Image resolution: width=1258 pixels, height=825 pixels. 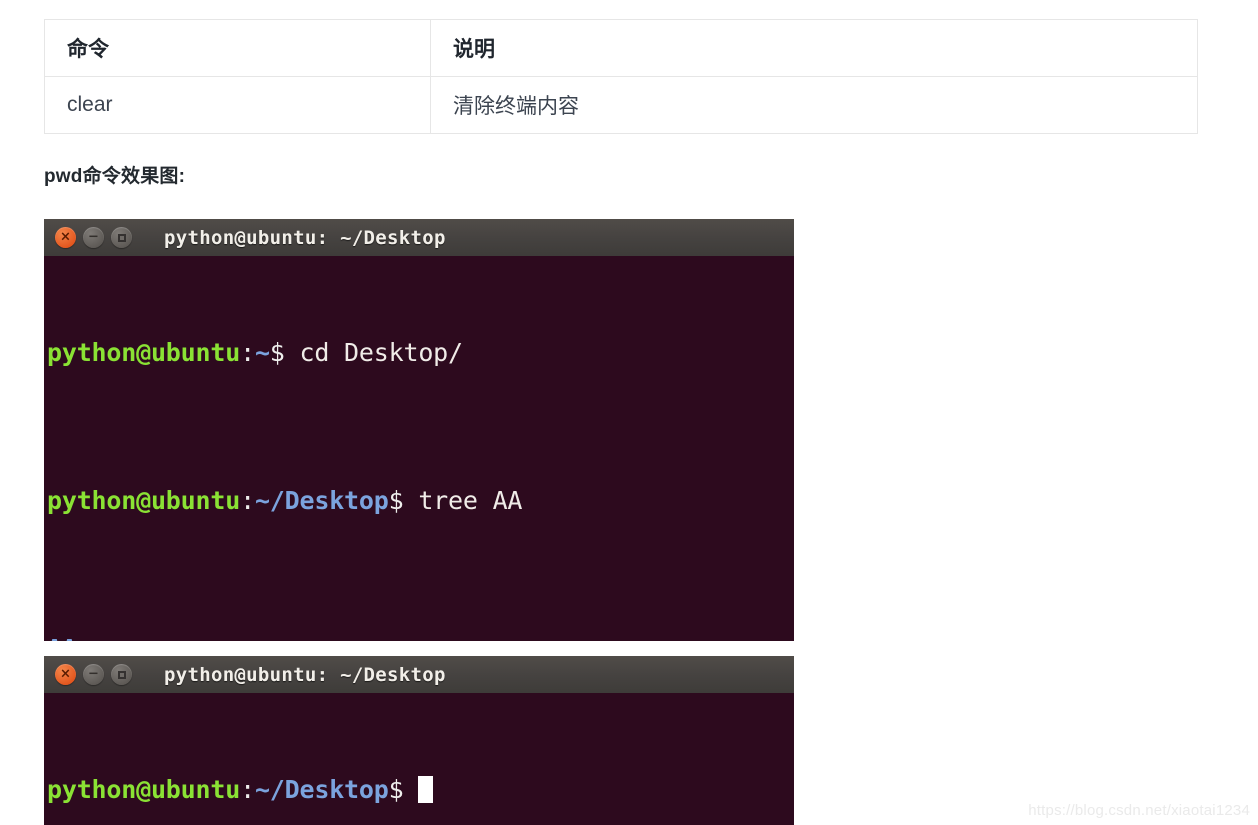 I want to click on table-cell-description: 清除终端内容, so click(x=814, y=105).